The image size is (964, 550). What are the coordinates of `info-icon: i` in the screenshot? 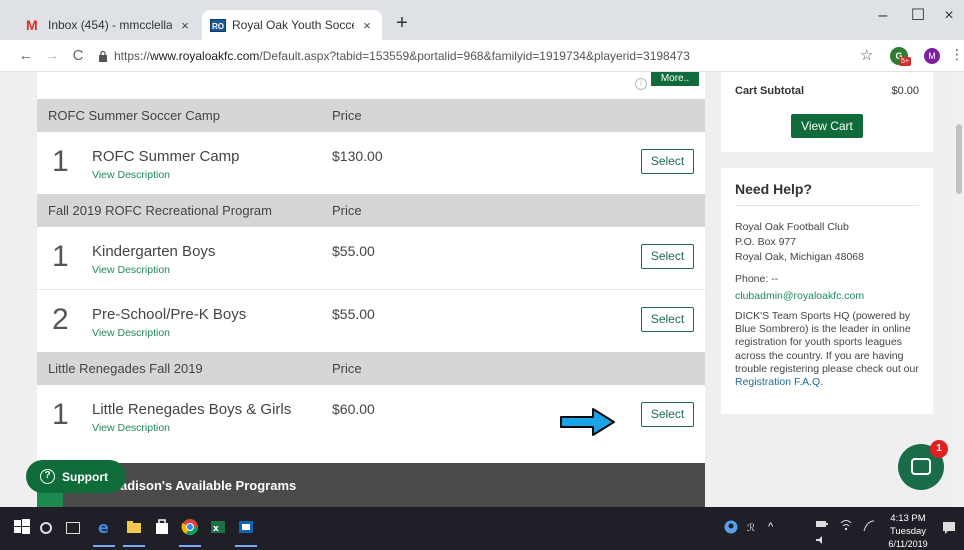 It's located at (641, 84).